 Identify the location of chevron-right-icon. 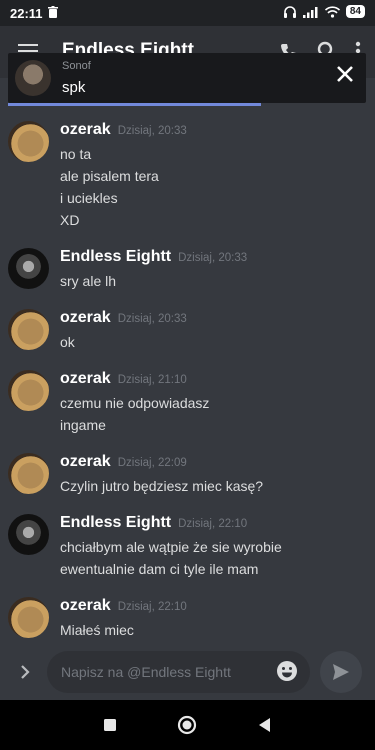
(25, 672).